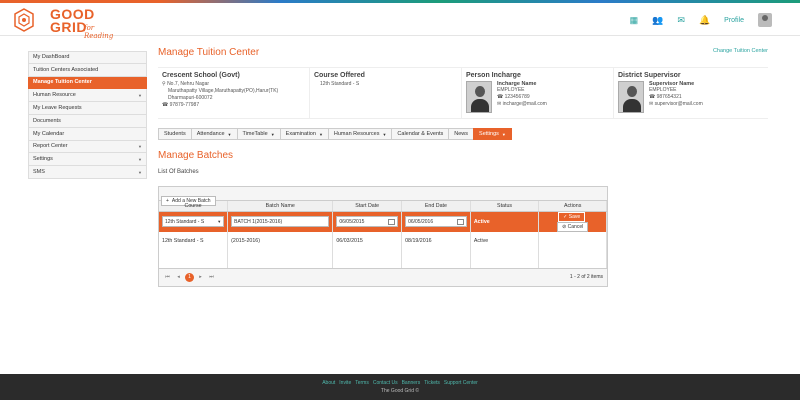  I want to click on map-pin-icon: ⚲, so click(164, 84).